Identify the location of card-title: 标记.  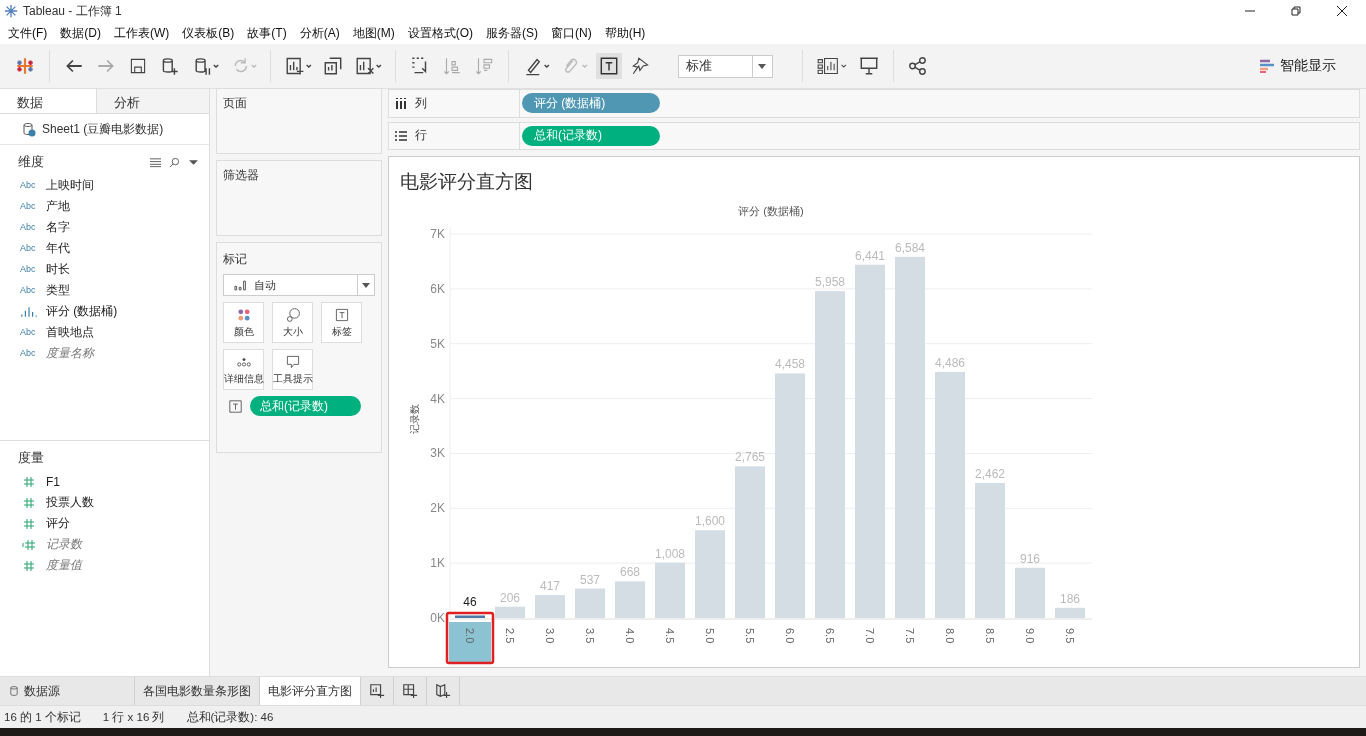
(235, 259).